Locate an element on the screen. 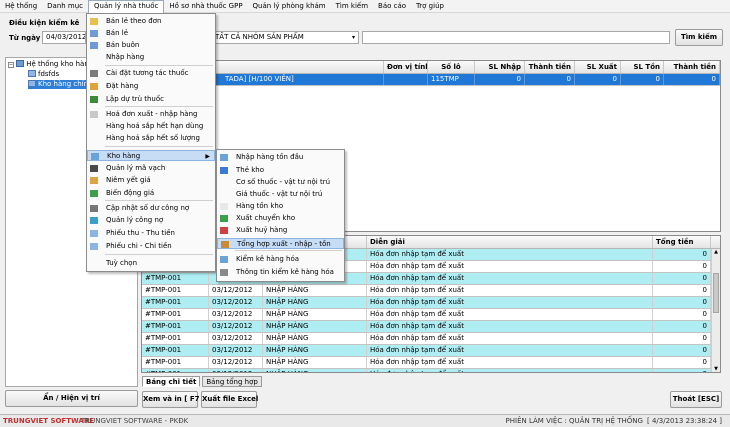  search-input is located at coordinates (516, 37).